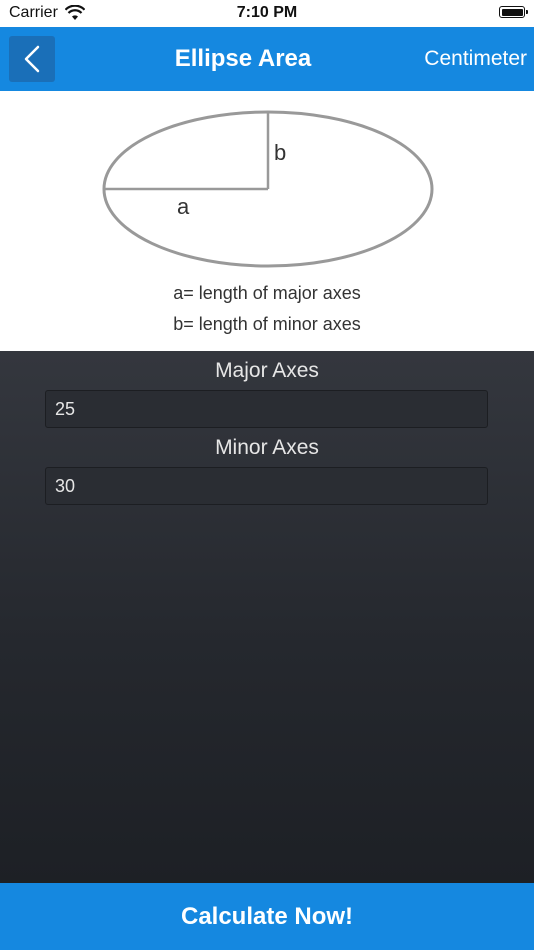 This screenshot has height=950, width=534. What do you see at coordinates (266, 486) in the screenshot?
I see `minor-axes-input` at bounding box center [266, 486].